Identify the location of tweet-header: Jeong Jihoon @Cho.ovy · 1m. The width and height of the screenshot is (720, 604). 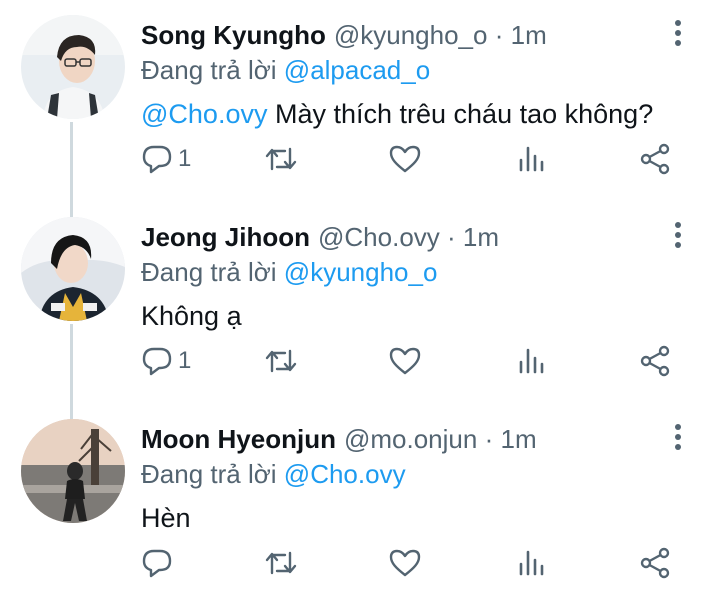
(320, 237).